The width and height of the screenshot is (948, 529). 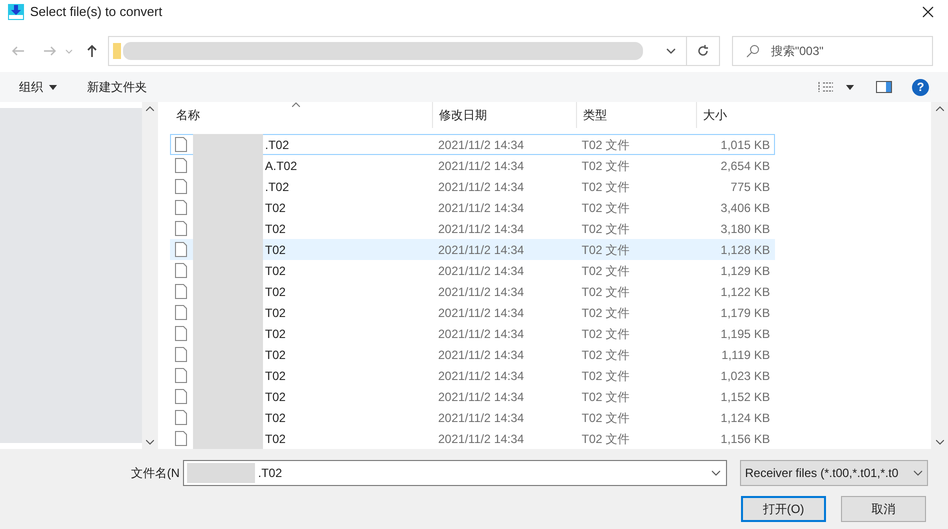 I want to click on file-name-field: .T02, so click(x=455, y=473).